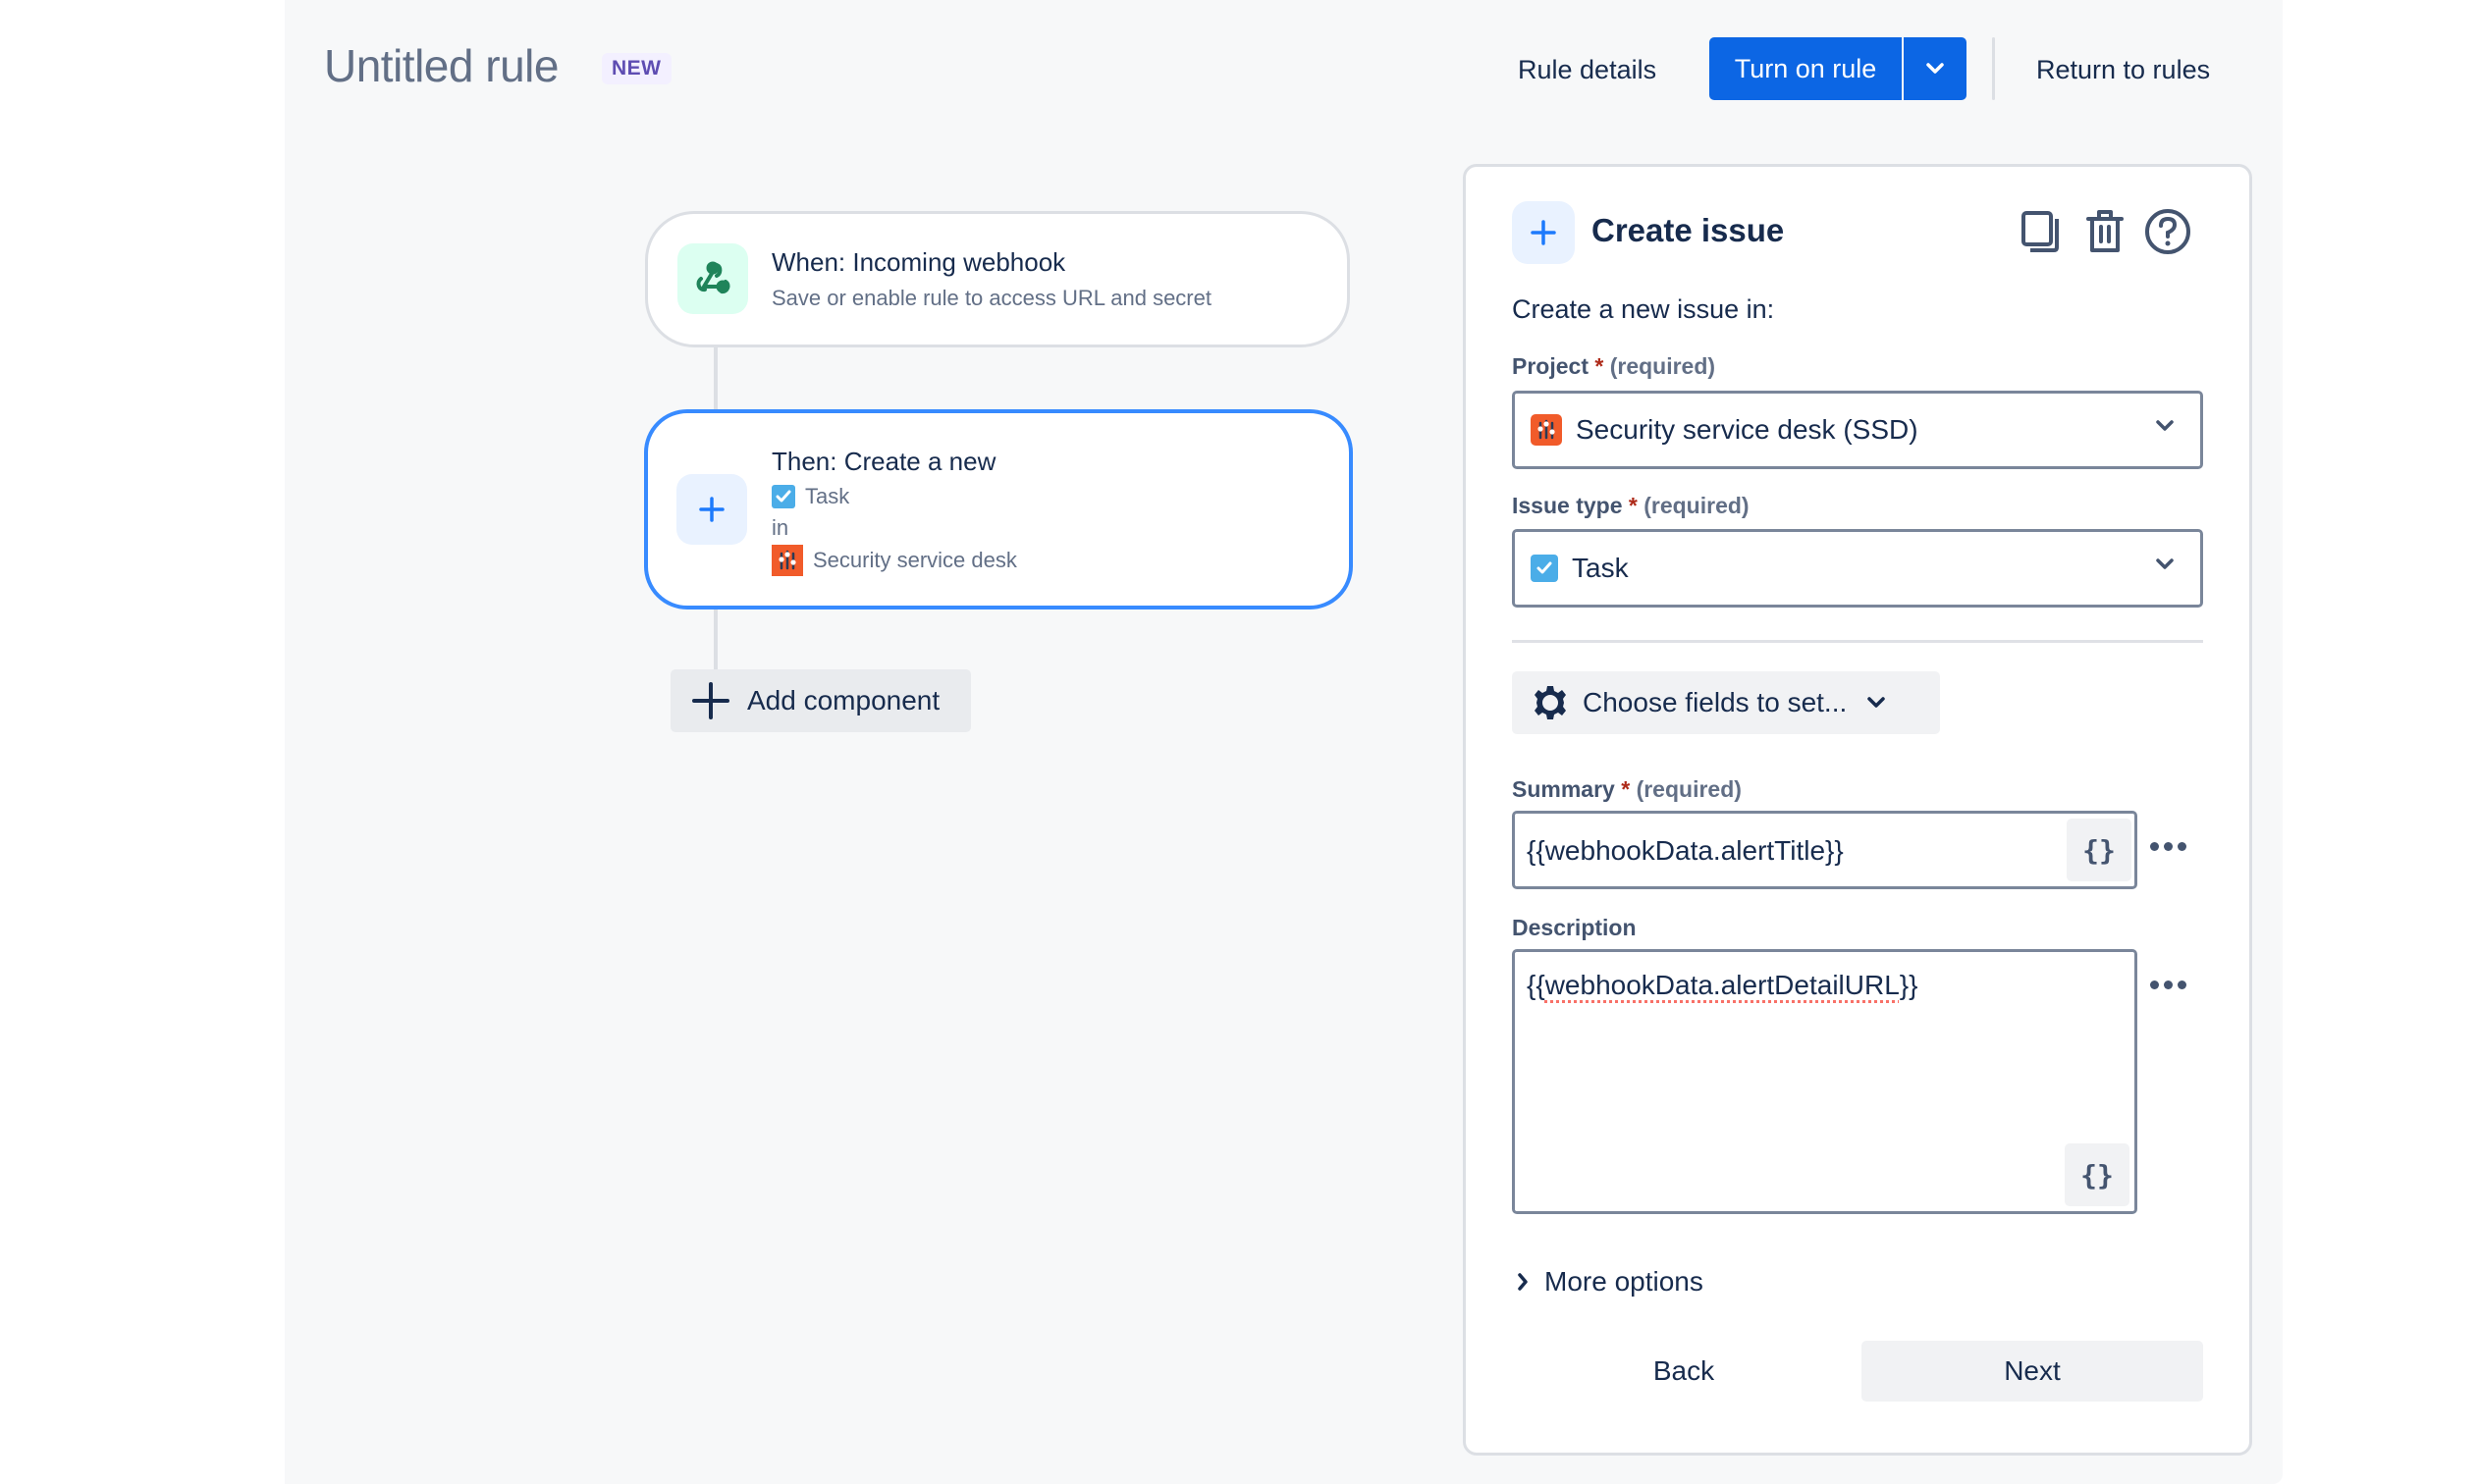 The width and height of the screenshot is (2478, 1484). I want to click on more-options-toggle: More options, so click(1610, 1282).